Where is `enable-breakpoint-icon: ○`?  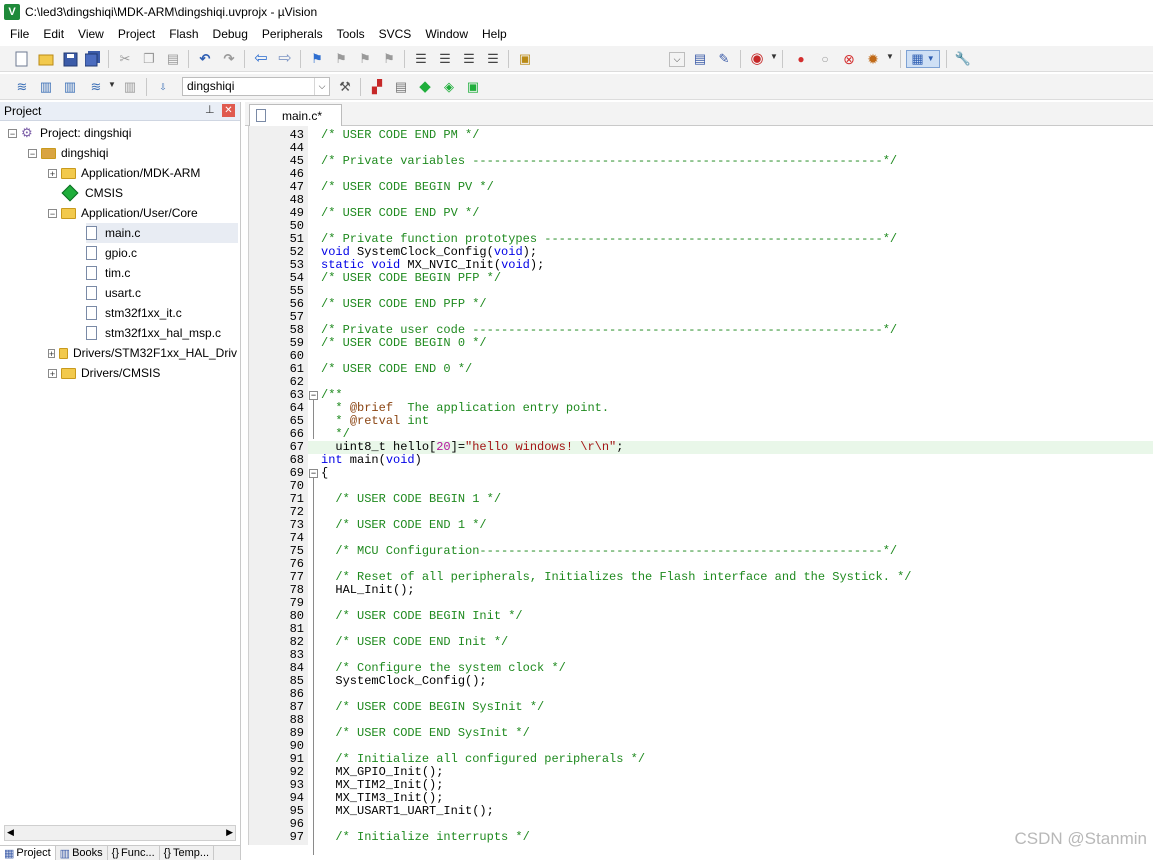 enable-breakpoint-icon: ○ is located at coordinates (825, 59).